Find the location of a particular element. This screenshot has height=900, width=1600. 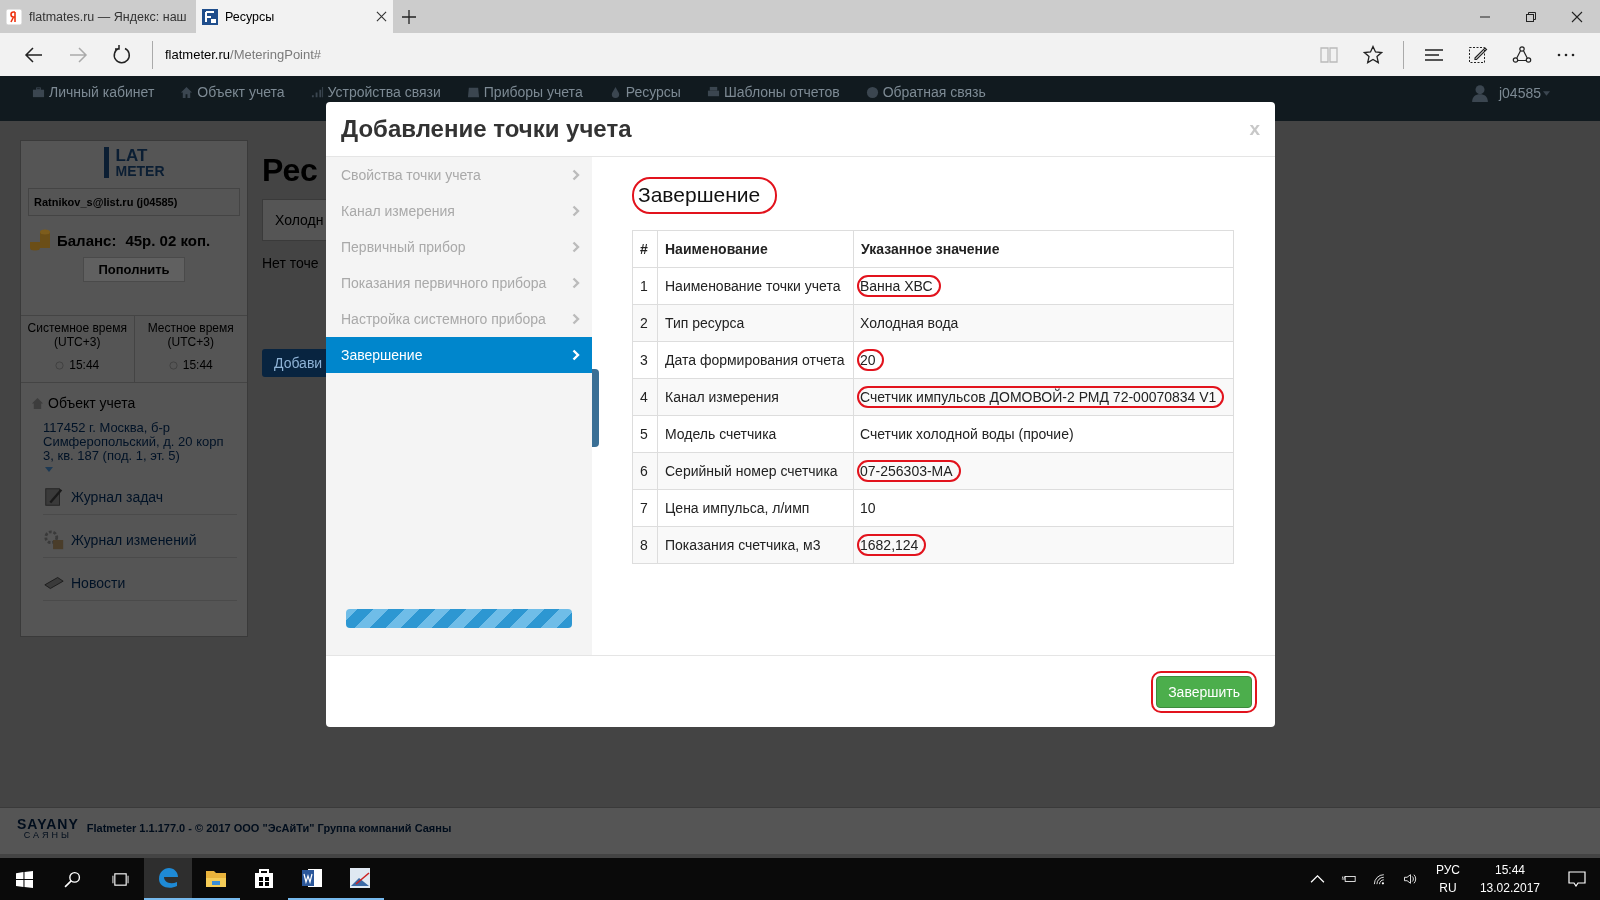

value-text: 07-256303-МА is located at coordinates (909, 471).